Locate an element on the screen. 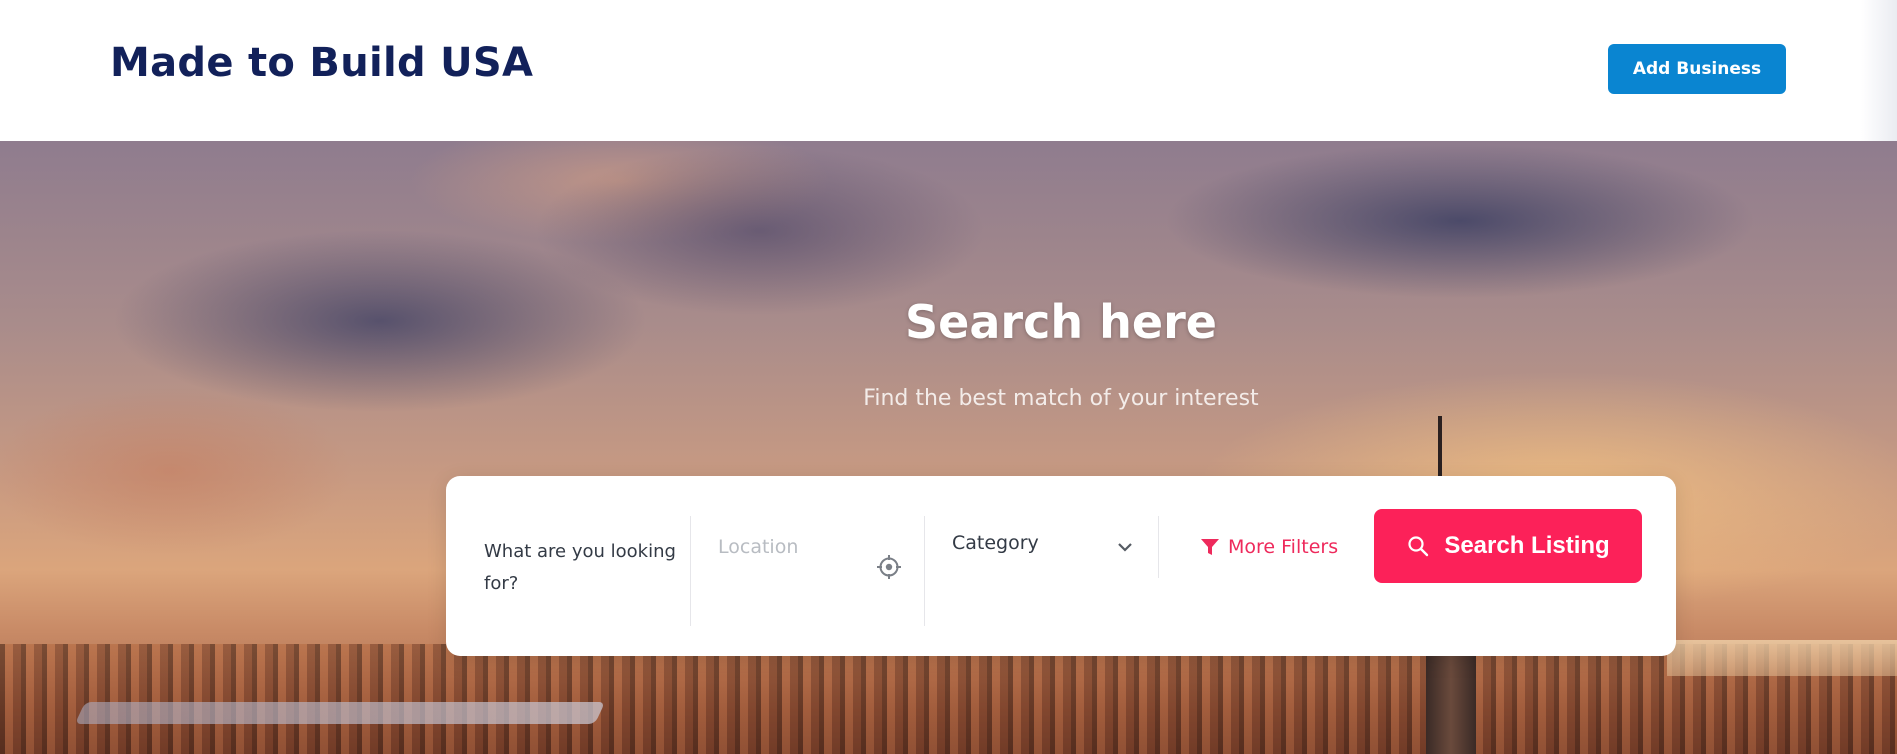  search-listing-label: Search Listing is located at coordinates (1527, 545).